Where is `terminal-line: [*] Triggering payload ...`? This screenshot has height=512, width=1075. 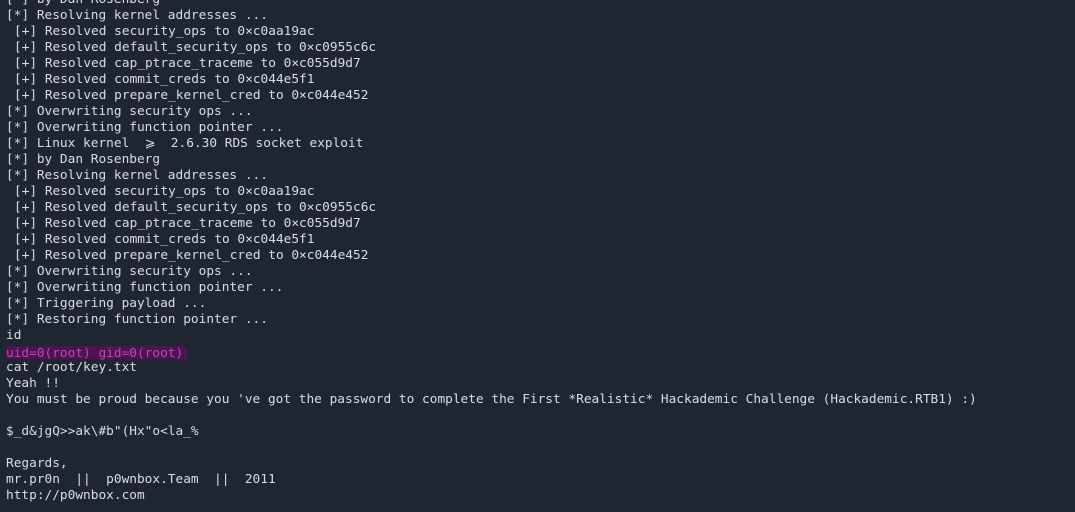
terminal-line: [*] Triggering payload ... is located at coordinates (106, 303).